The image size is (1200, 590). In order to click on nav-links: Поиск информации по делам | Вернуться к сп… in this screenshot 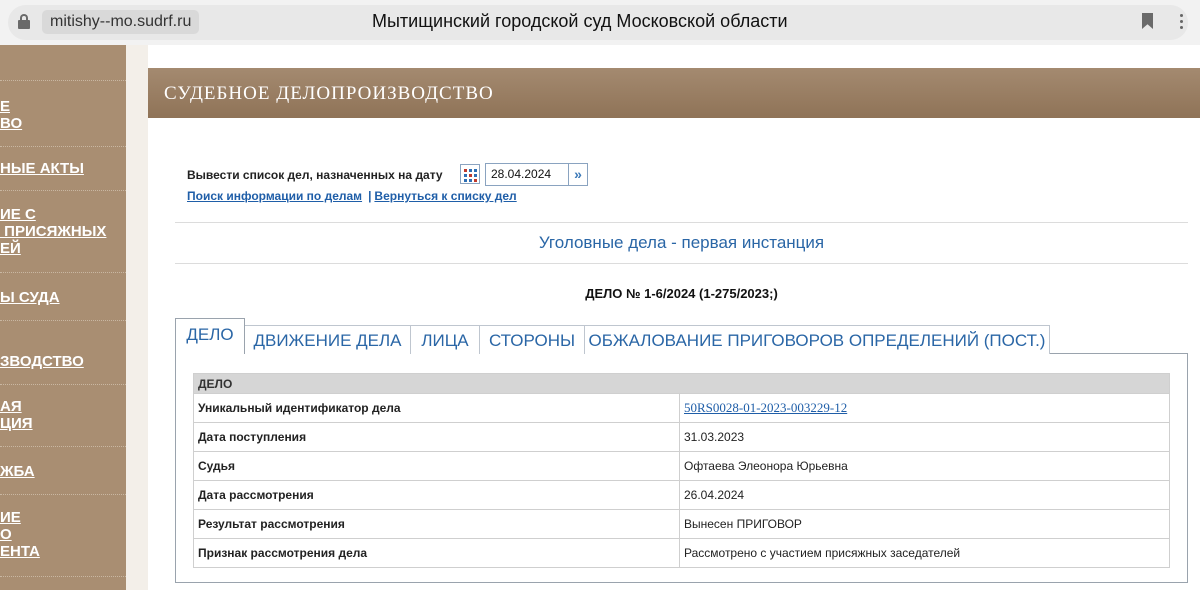, I will do `click(352, 196)`.